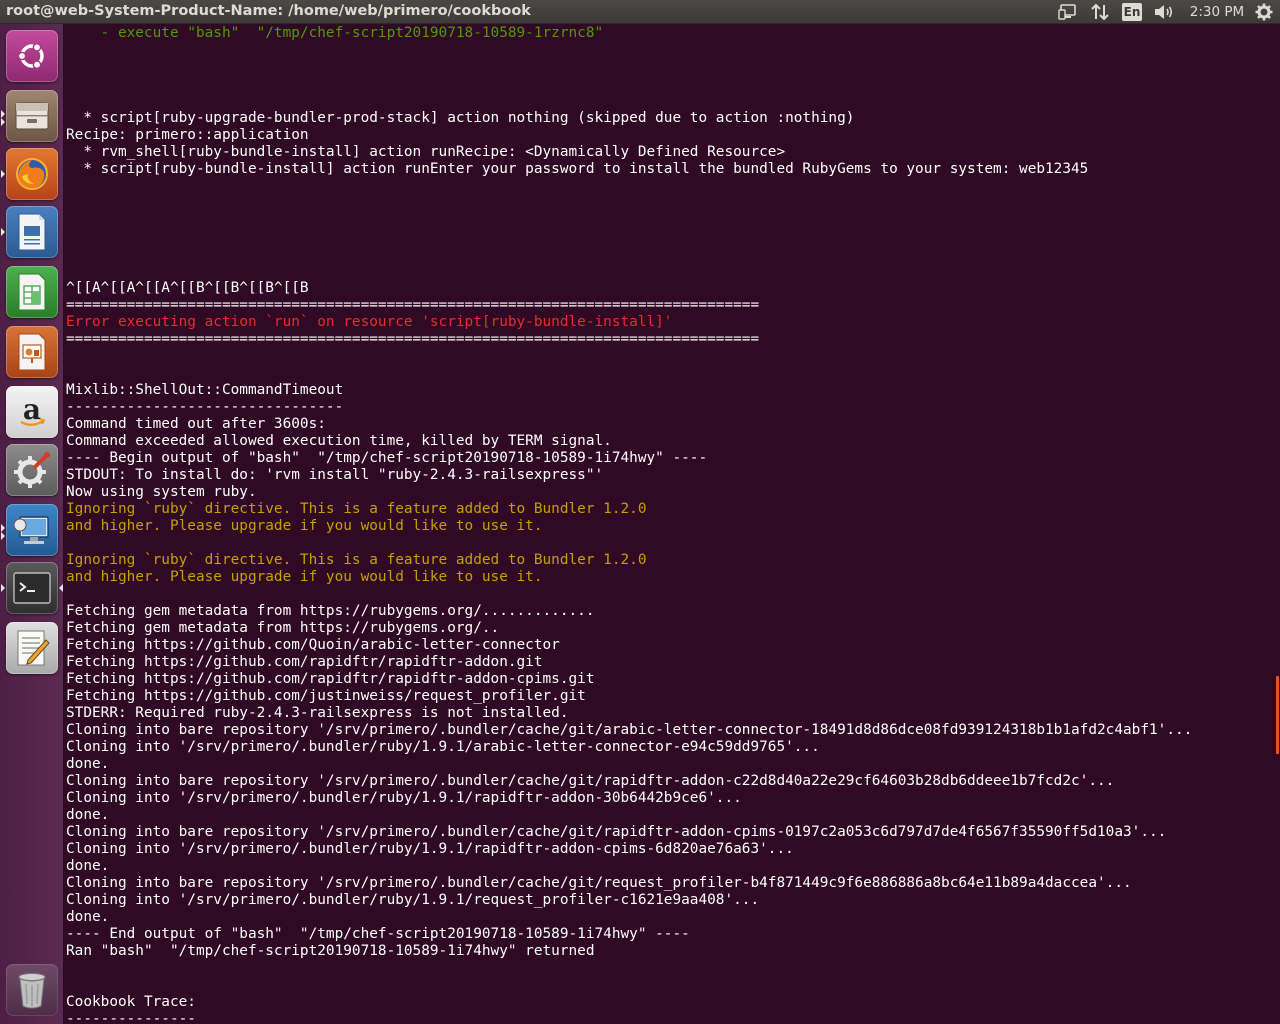  What do you see at coordinates (131, 1002) in the screenshot?
I see `terminal-line: Cookbook Trace:` at bounding box center [131, 1002].